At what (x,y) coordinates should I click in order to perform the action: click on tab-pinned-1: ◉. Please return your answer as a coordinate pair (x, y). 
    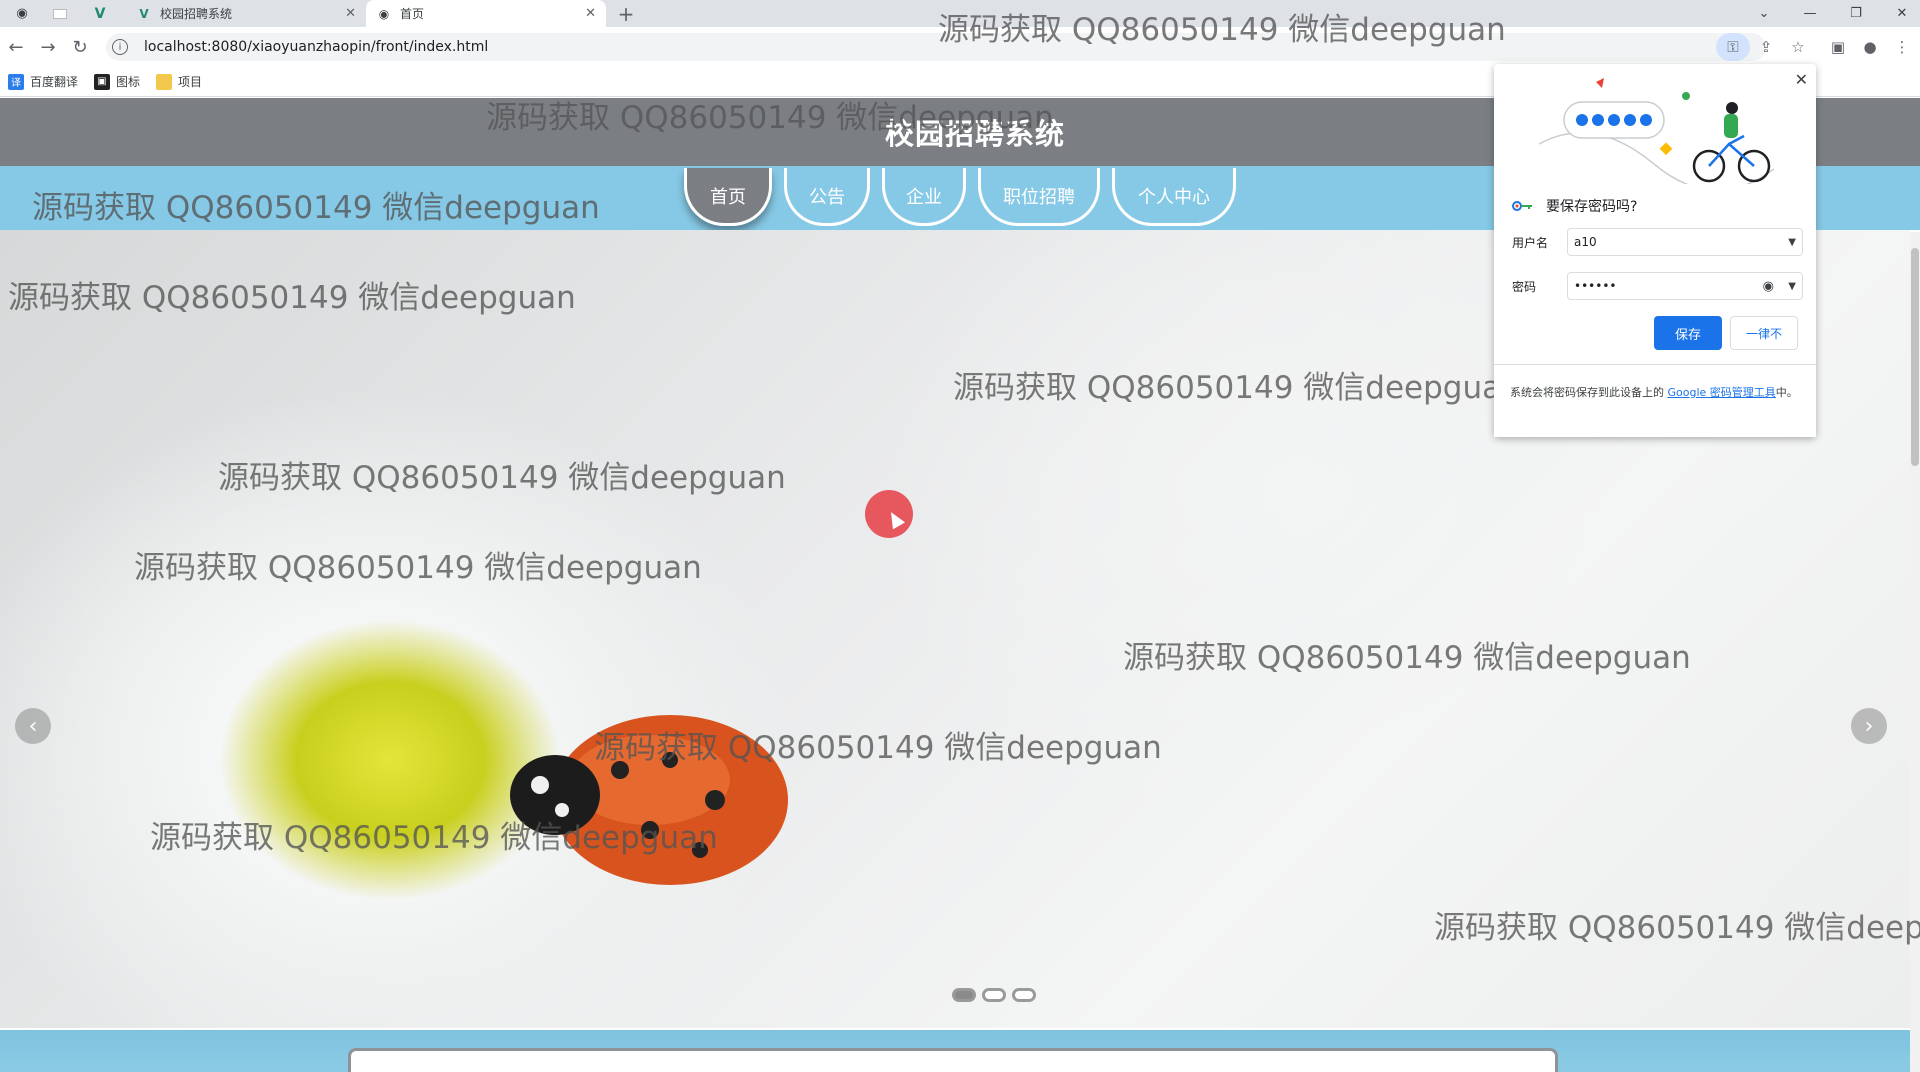
    Looking at the image, I should click on (22, 13).